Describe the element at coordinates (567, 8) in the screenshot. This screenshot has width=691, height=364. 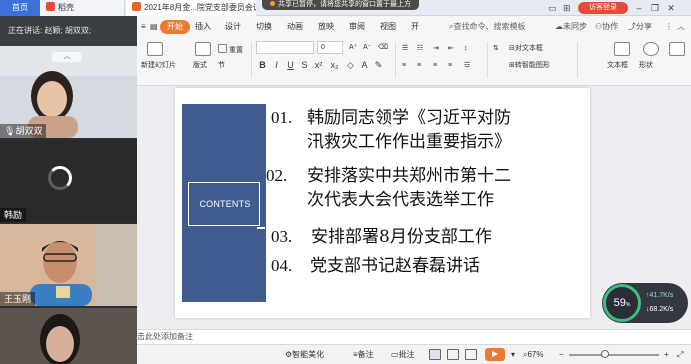
I see `grid-icon: ⊞` at that location.